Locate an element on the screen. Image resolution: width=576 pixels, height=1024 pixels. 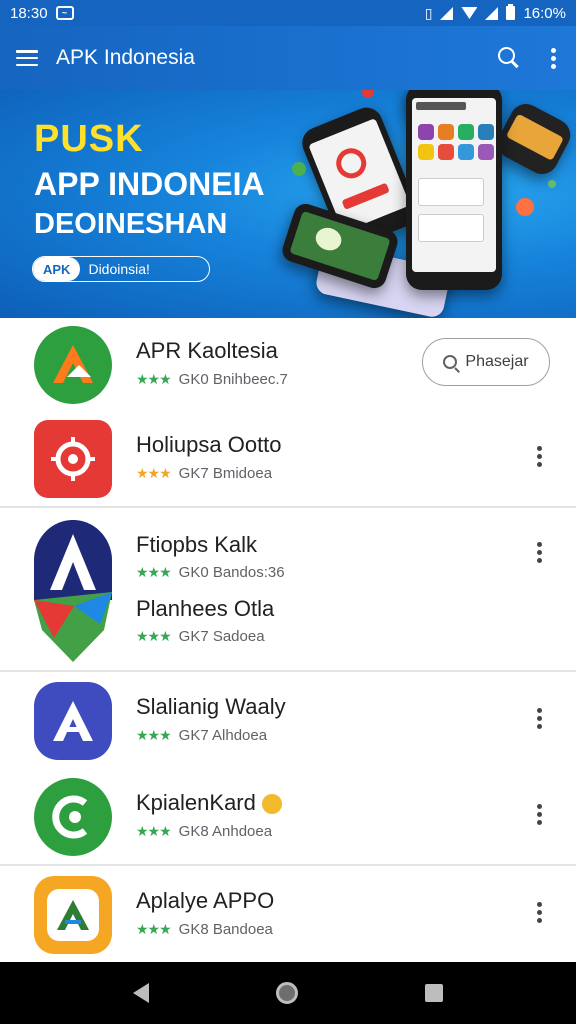
battery-icon is located at coordinates (511, 12).